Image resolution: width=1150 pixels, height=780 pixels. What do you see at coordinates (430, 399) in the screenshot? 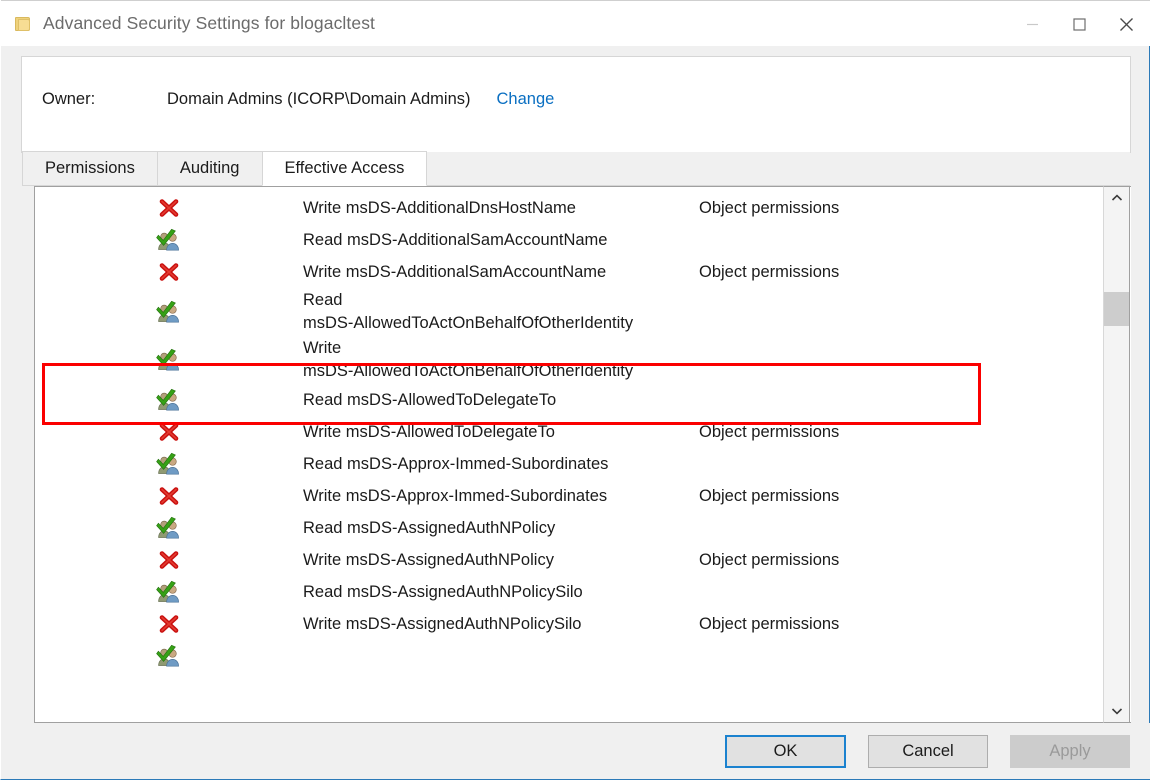
I see `permission-name: Read msDS-AllowedToDelegateTo` at bounding box center [430, 399].